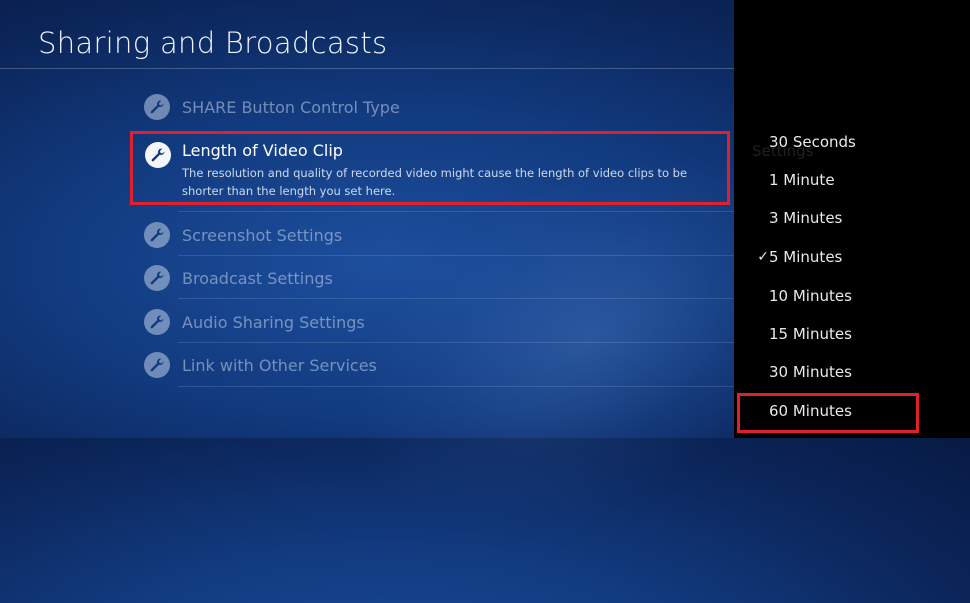  Describe the element at coordinates (806, 218) in the screenshot. I see `option-label: 3 Minutes` at that location.